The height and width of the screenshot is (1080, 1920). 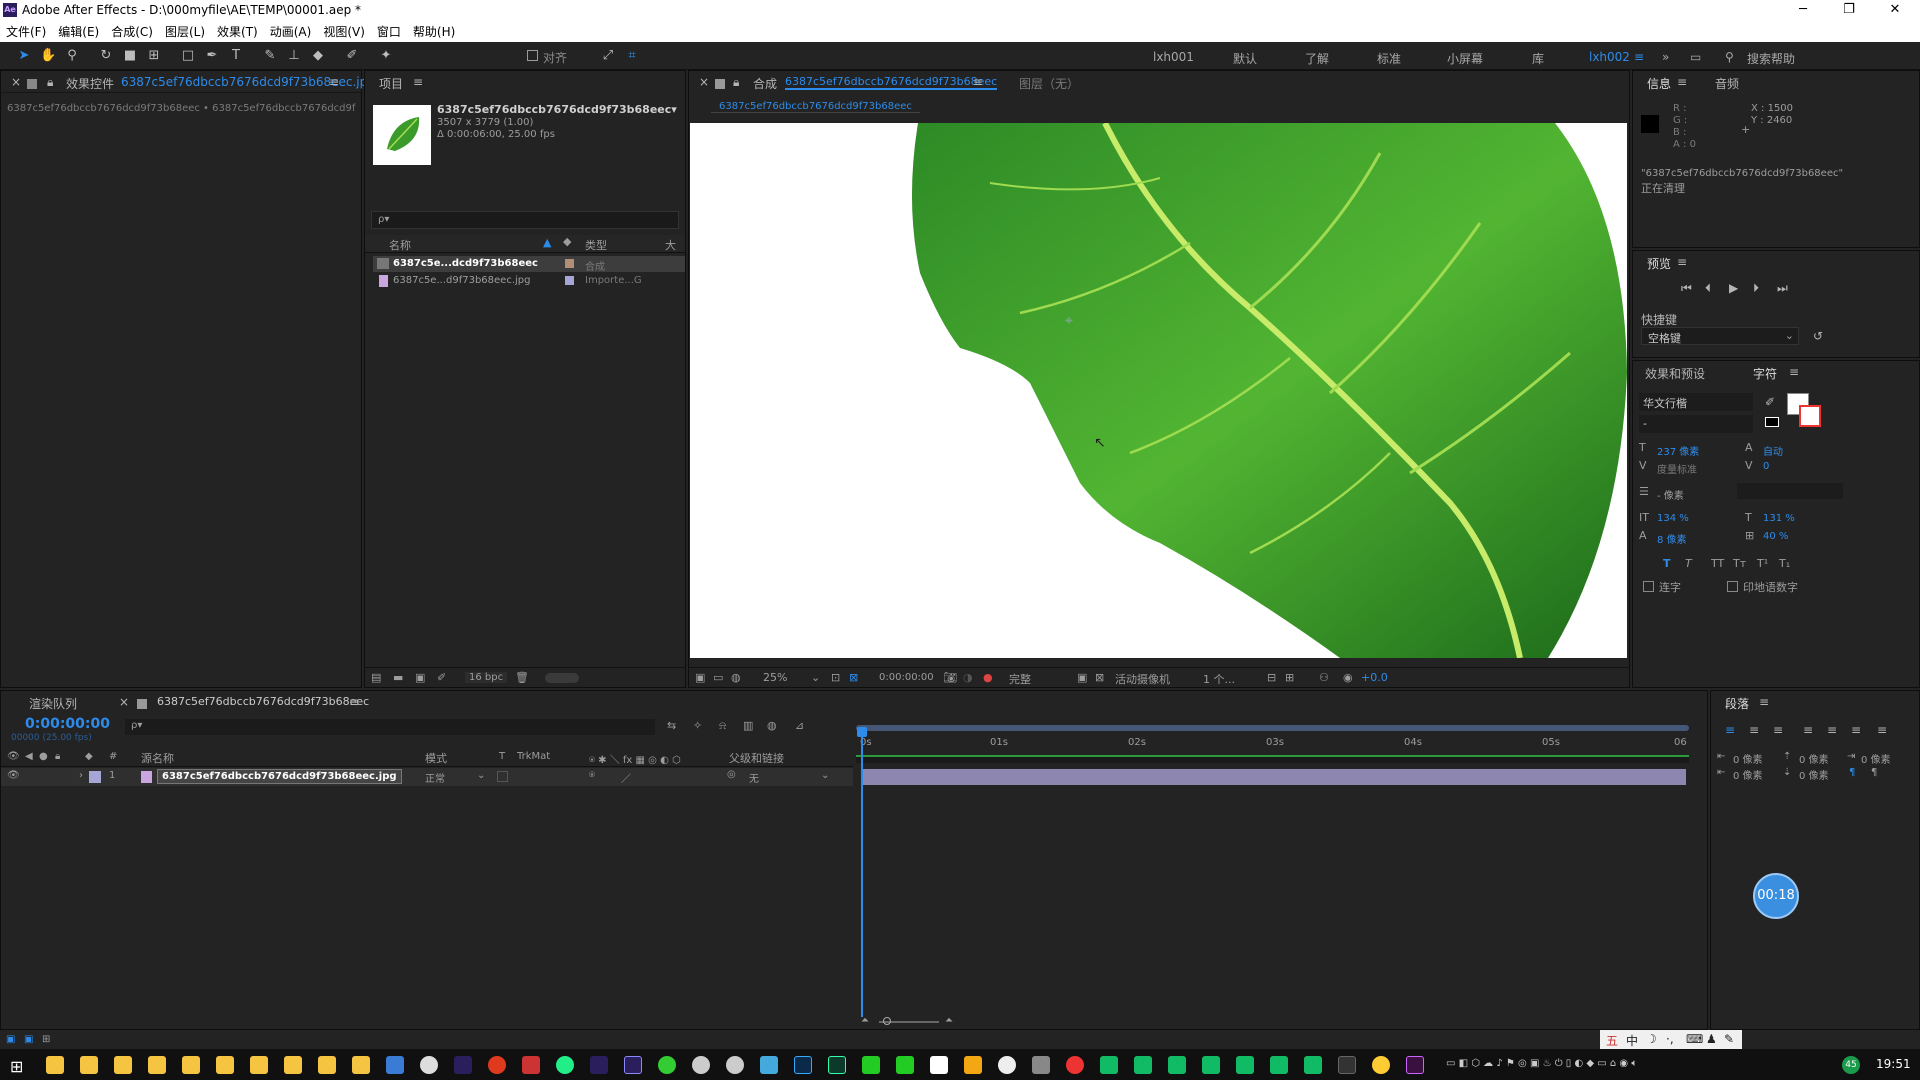 I want to click on motion-blur-icon: ◍, so click(x=772, y=725).